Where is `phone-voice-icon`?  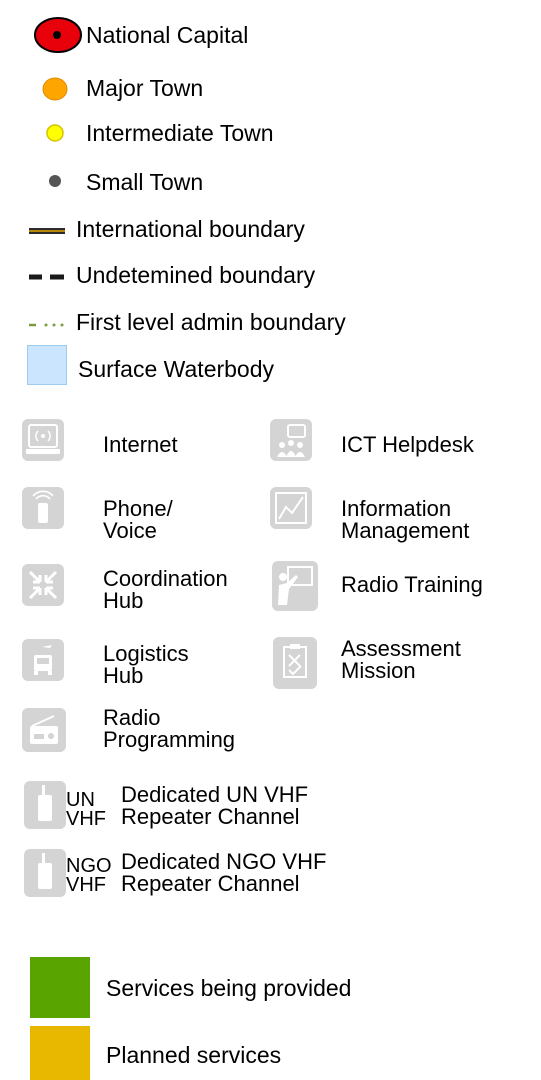
phone-voice-icon is located at coordinates (43, 508).